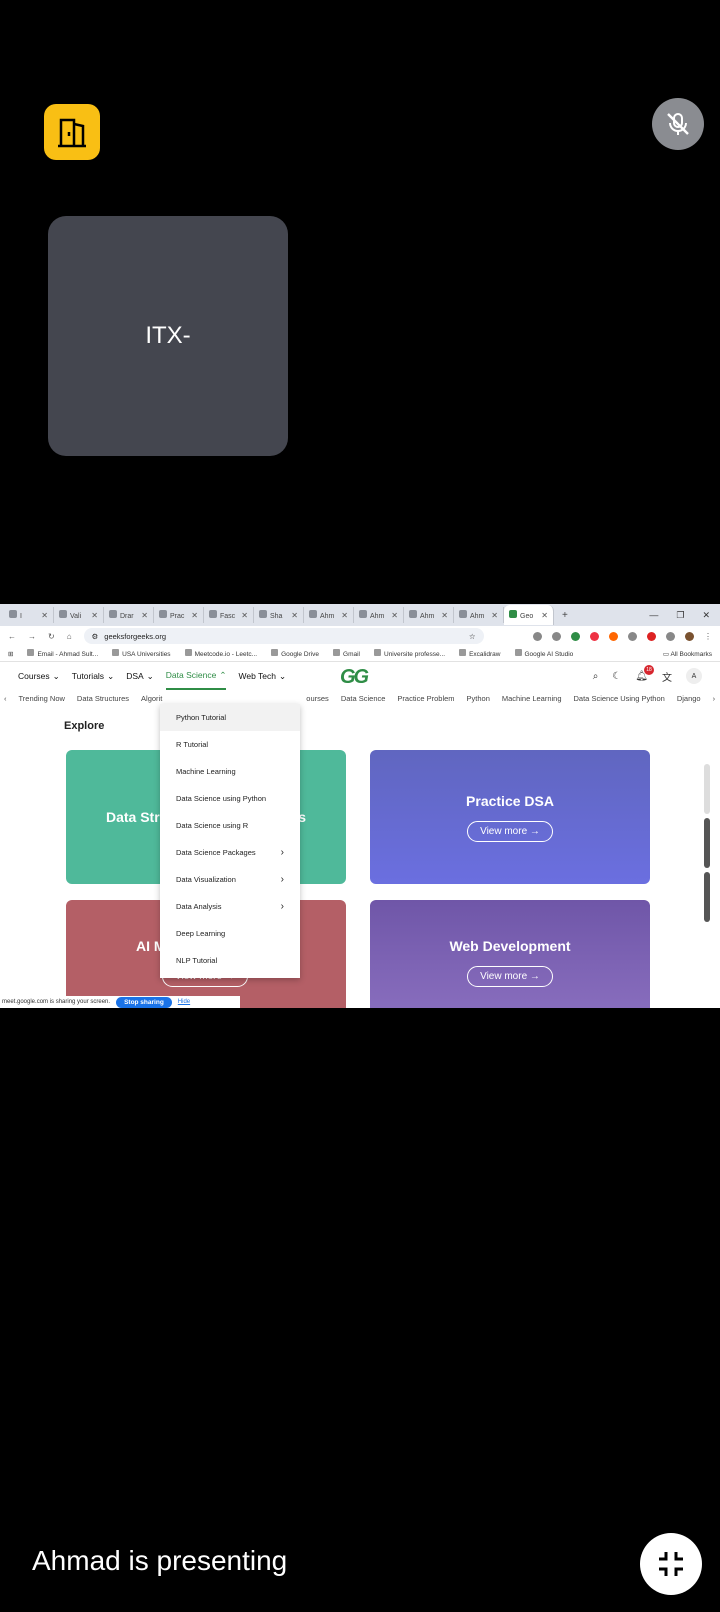 This screenshot has height=1612, width=720. Describe the element at coordinates (565, 615) in the screenshot. I see `new-tab-icon: +` at that location.